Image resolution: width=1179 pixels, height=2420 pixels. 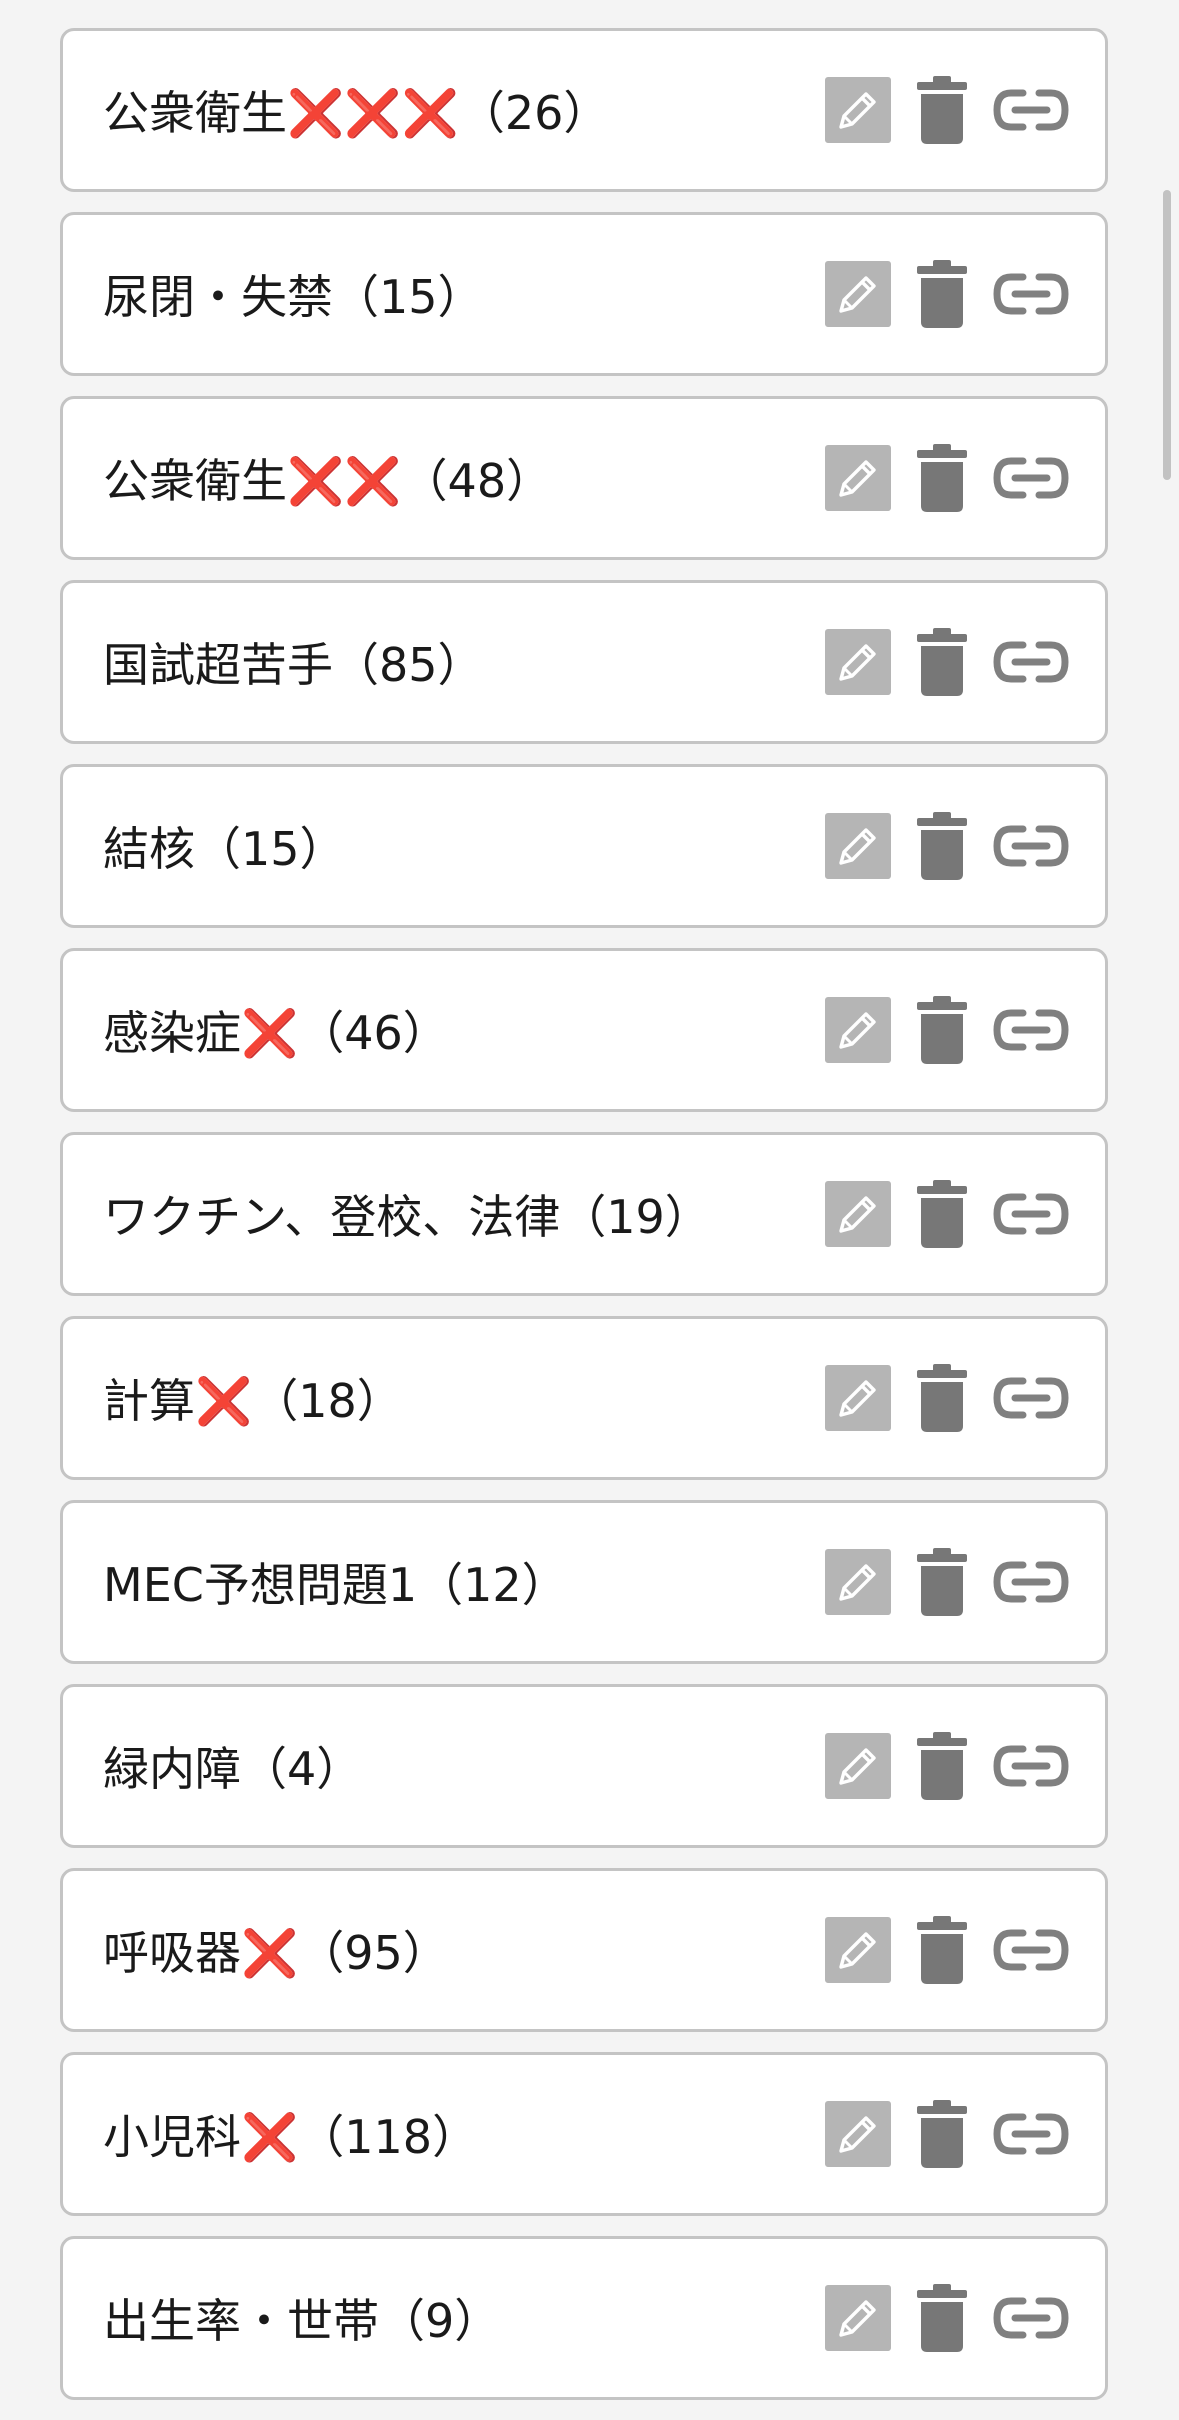 What do you see at coordinates (584, 1766) in the screenshot?
I see `folder-card: 緑内障（4）` at bounding box center [584, 1766].